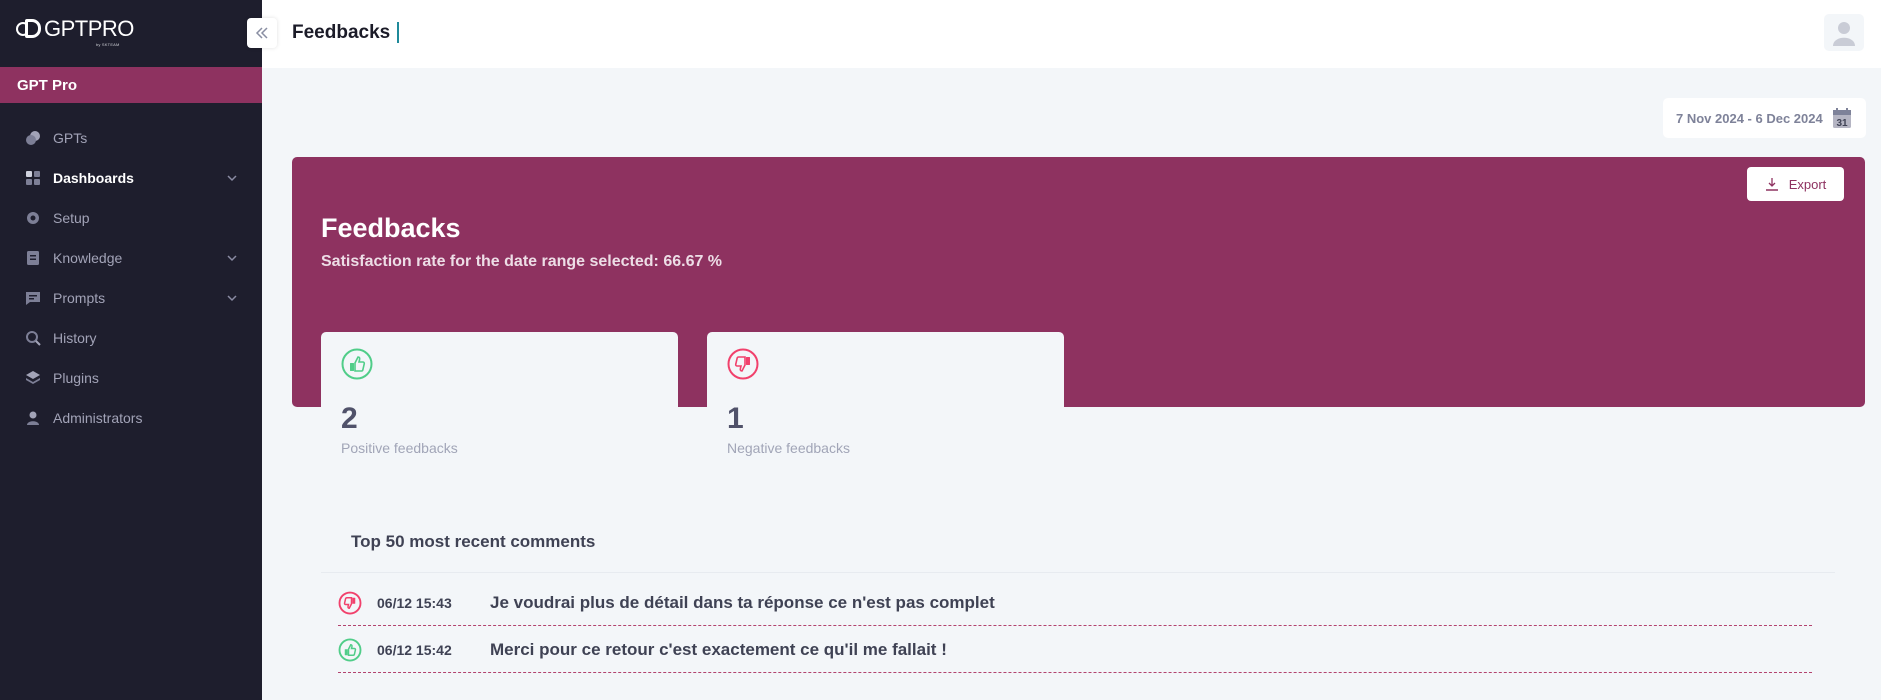 This screenshot has width=1881, height=700. What do you see at coordinates (735, 418) in the screenshot?
I see `negative-count: 1` at bounding box center [735, 418].